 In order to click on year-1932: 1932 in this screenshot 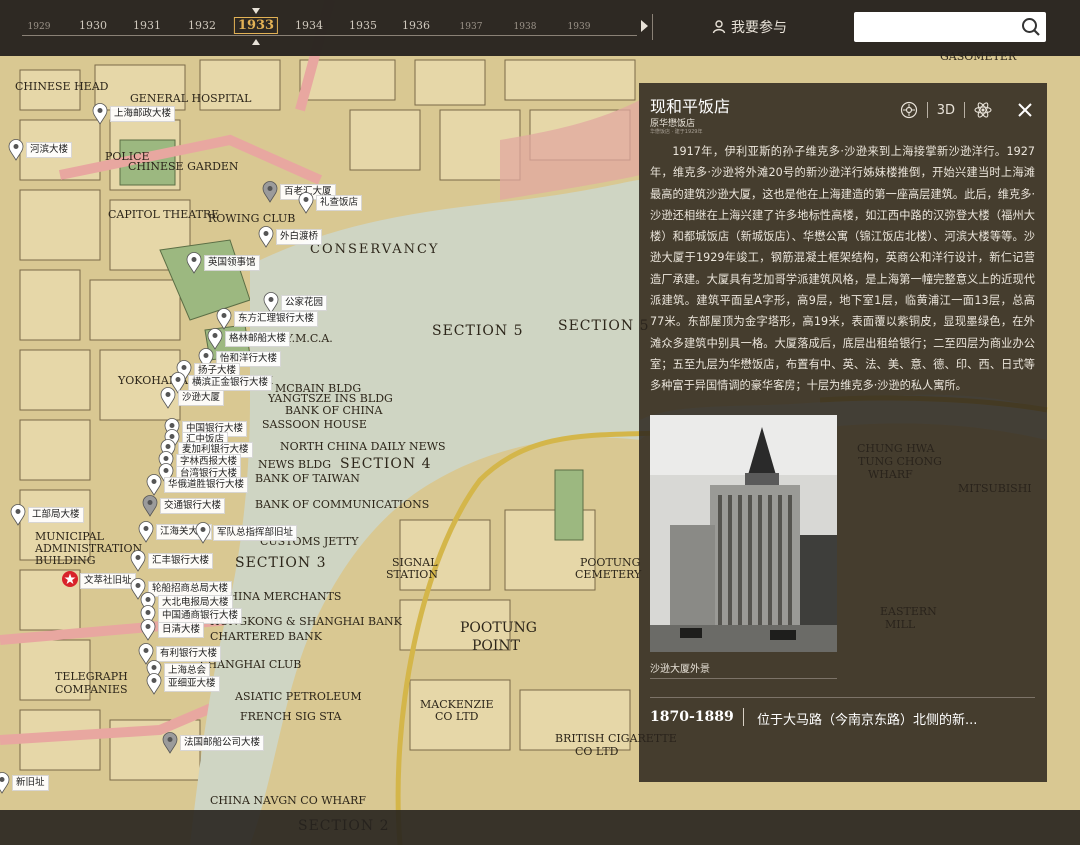, I will do `click(202, 25)`.